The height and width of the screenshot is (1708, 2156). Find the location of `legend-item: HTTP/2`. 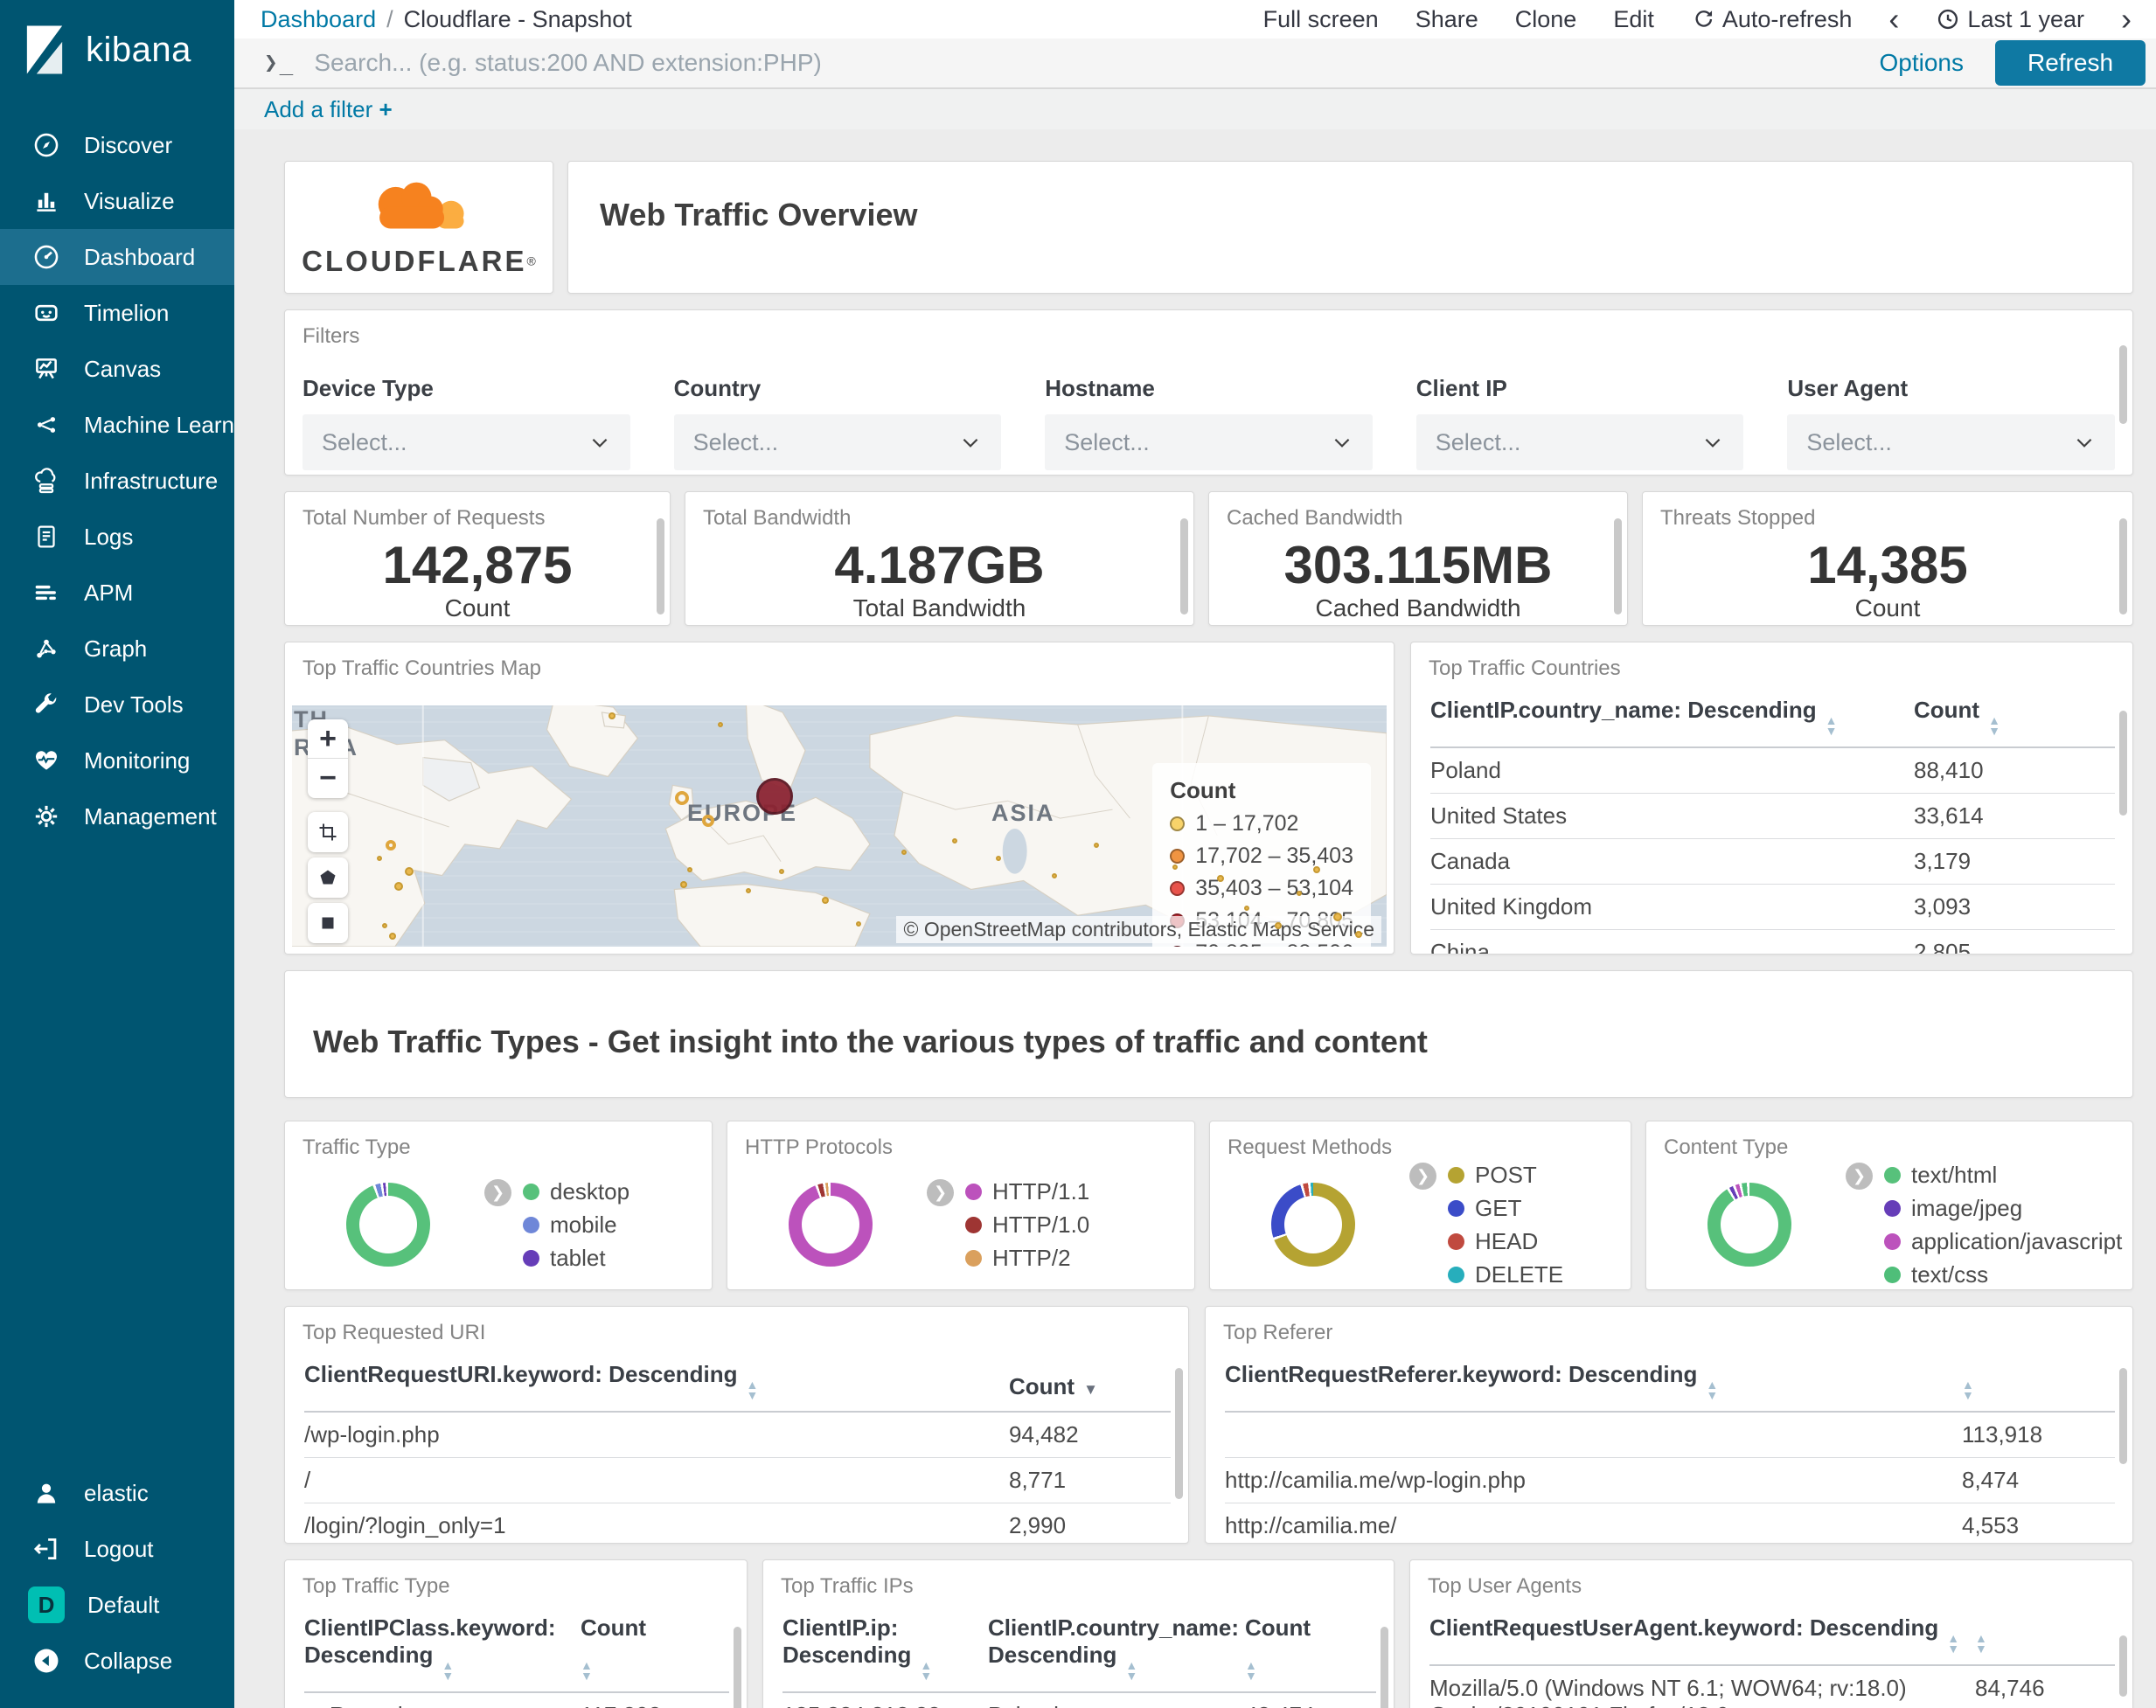

legend-item: HTTP/2 is located at coordinates (1027, 1258).